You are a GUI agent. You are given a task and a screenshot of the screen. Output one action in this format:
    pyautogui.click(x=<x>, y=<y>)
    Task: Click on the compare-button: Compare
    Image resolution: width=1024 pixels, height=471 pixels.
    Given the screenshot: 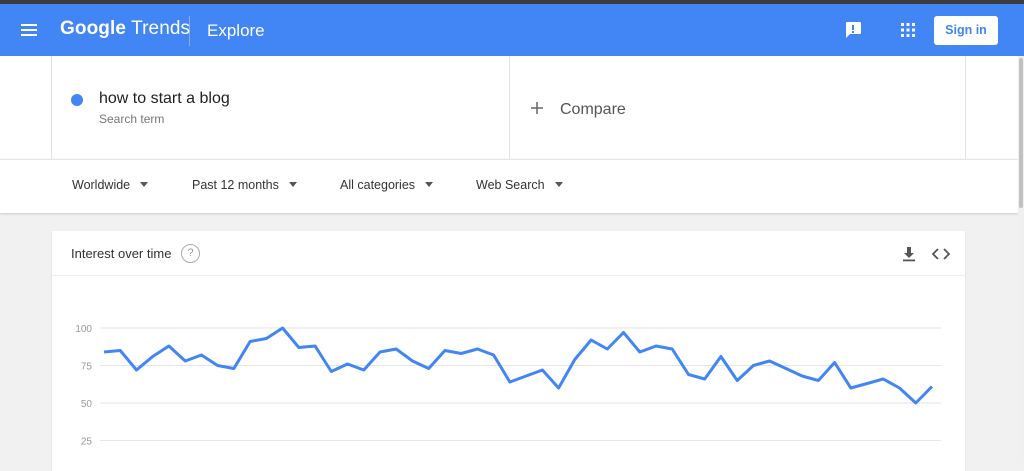 What is the action you would take?
    pyautogui.click(x=737, y=107)
    